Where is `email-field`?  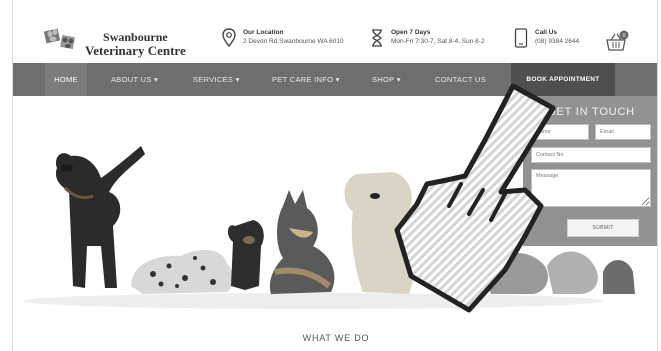
email-field is located at coordinates (623, 132).